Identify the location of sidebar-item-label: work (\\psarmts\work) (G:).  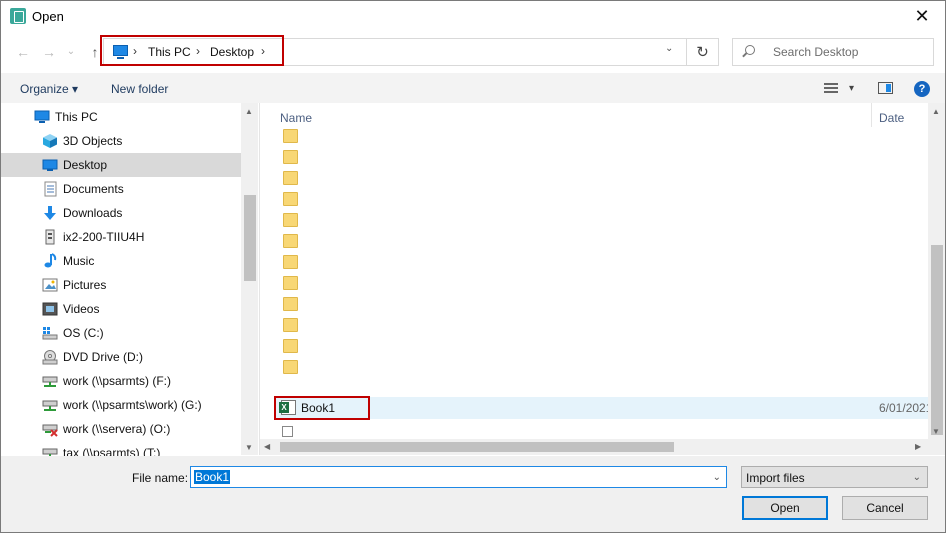
(132, 405).